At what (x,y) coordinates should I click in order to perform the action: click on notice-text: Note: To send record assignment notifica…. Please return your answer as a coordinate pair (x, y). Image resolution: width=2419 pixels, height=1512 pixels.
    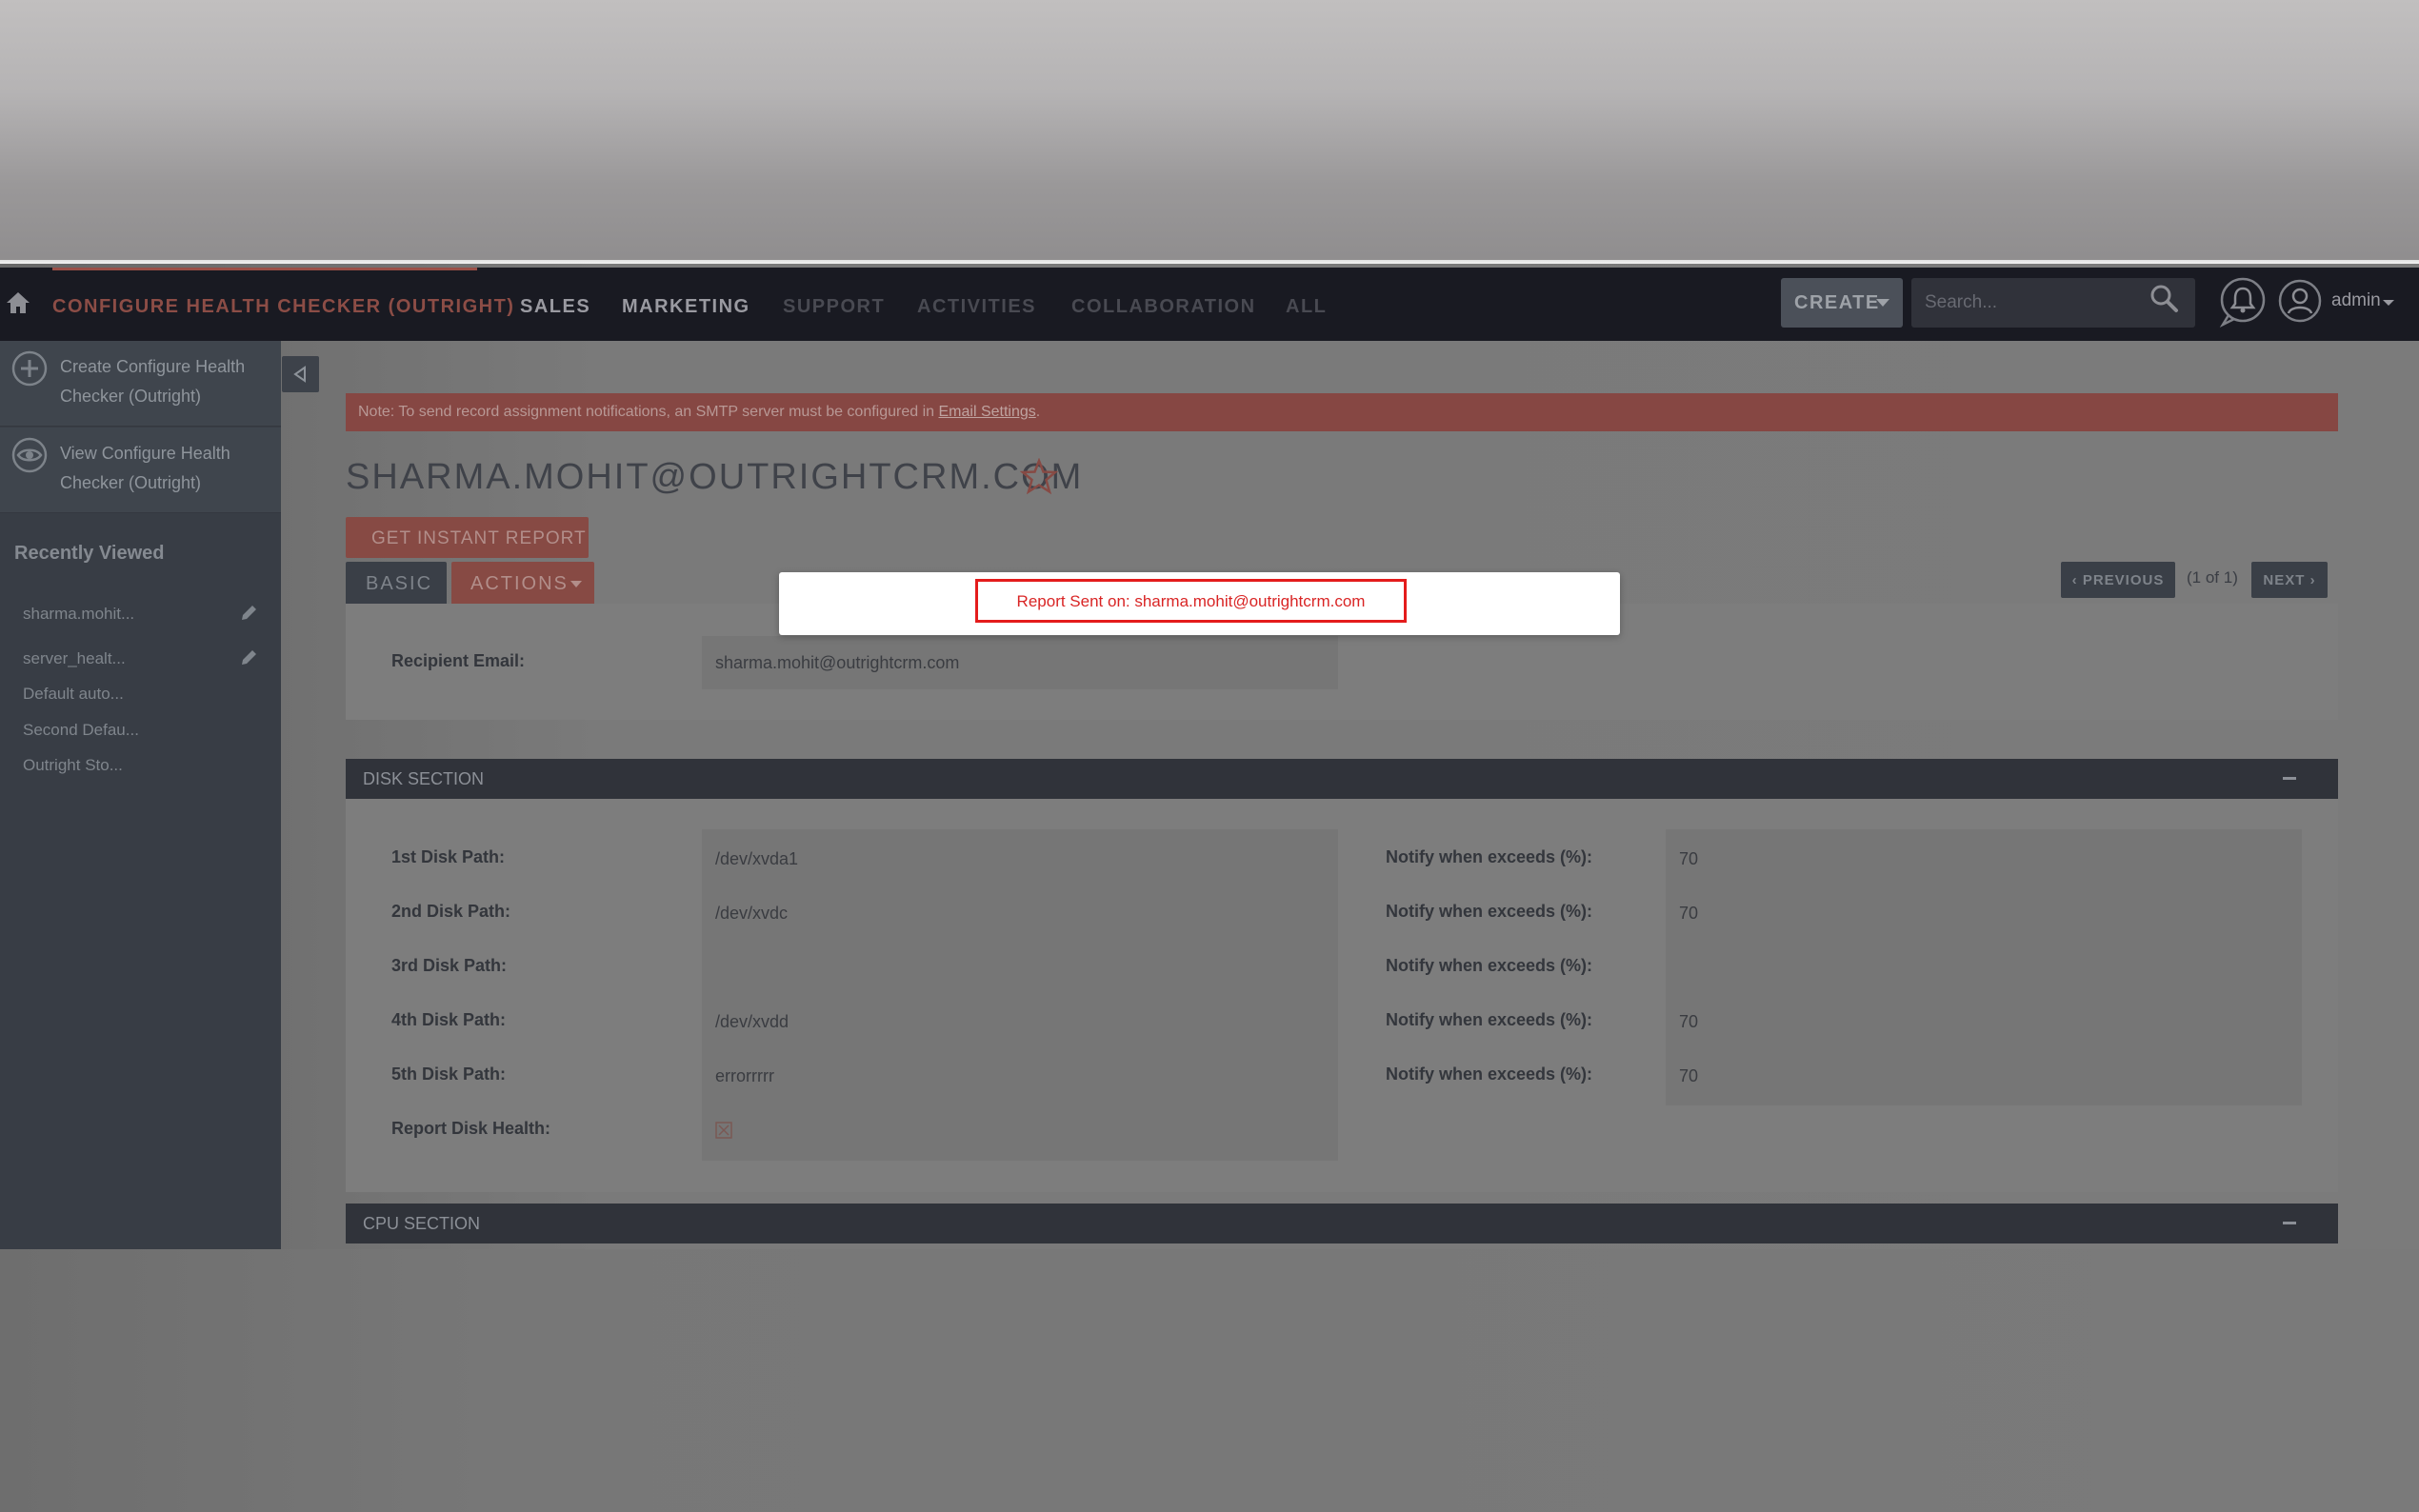
    Looking at the image, I should click on (648, 412).